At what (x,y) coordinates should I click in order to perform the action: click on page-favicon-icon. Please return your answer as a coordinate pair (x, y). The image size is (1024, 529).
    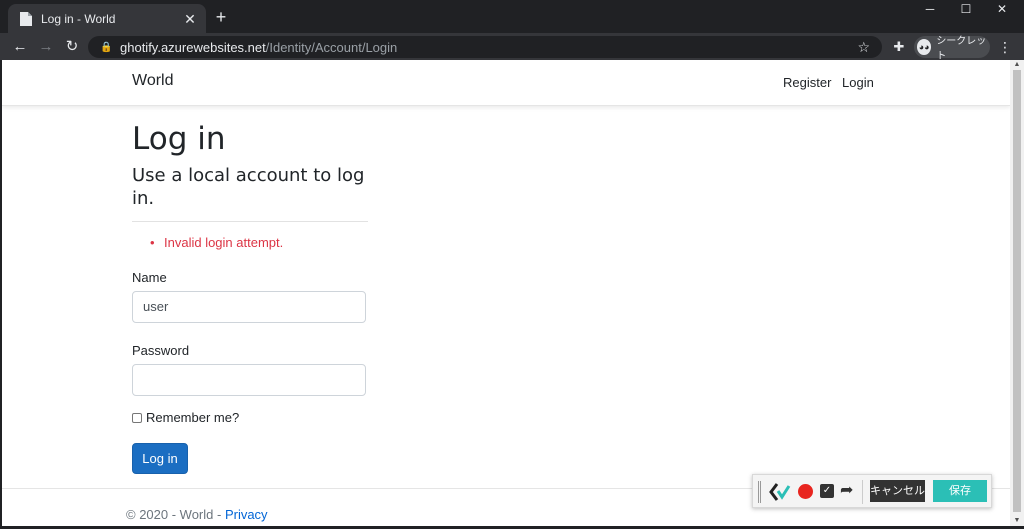
    Looking at the image, I should click on (26, 18).